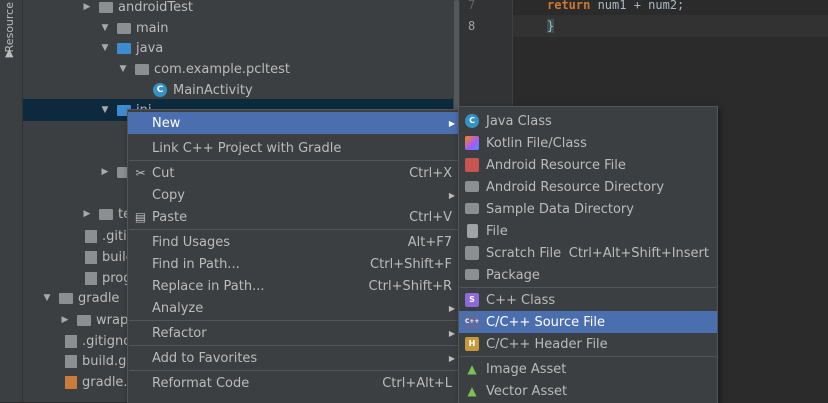 The image size is (828, 403). I want to click on tree-row-package: ▼ com.example.pcltest, so click(238, 69).